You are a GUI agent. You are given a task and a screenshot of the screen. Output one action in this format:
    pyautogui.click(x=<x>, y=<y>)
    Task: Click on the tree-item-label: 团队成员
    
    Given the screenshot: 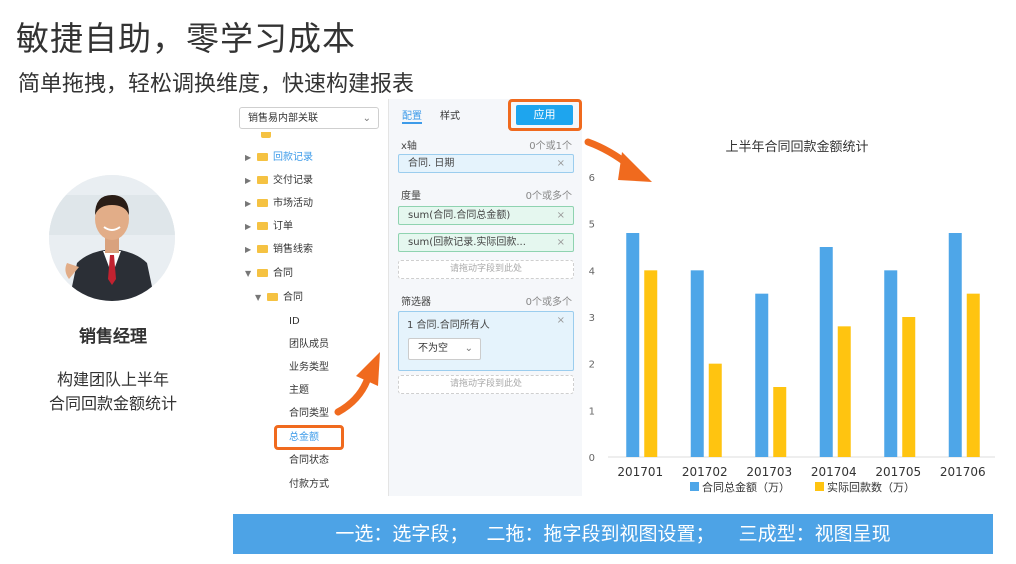 What is the action you would take?
    pyautogui.click(x=309, y=344)
    